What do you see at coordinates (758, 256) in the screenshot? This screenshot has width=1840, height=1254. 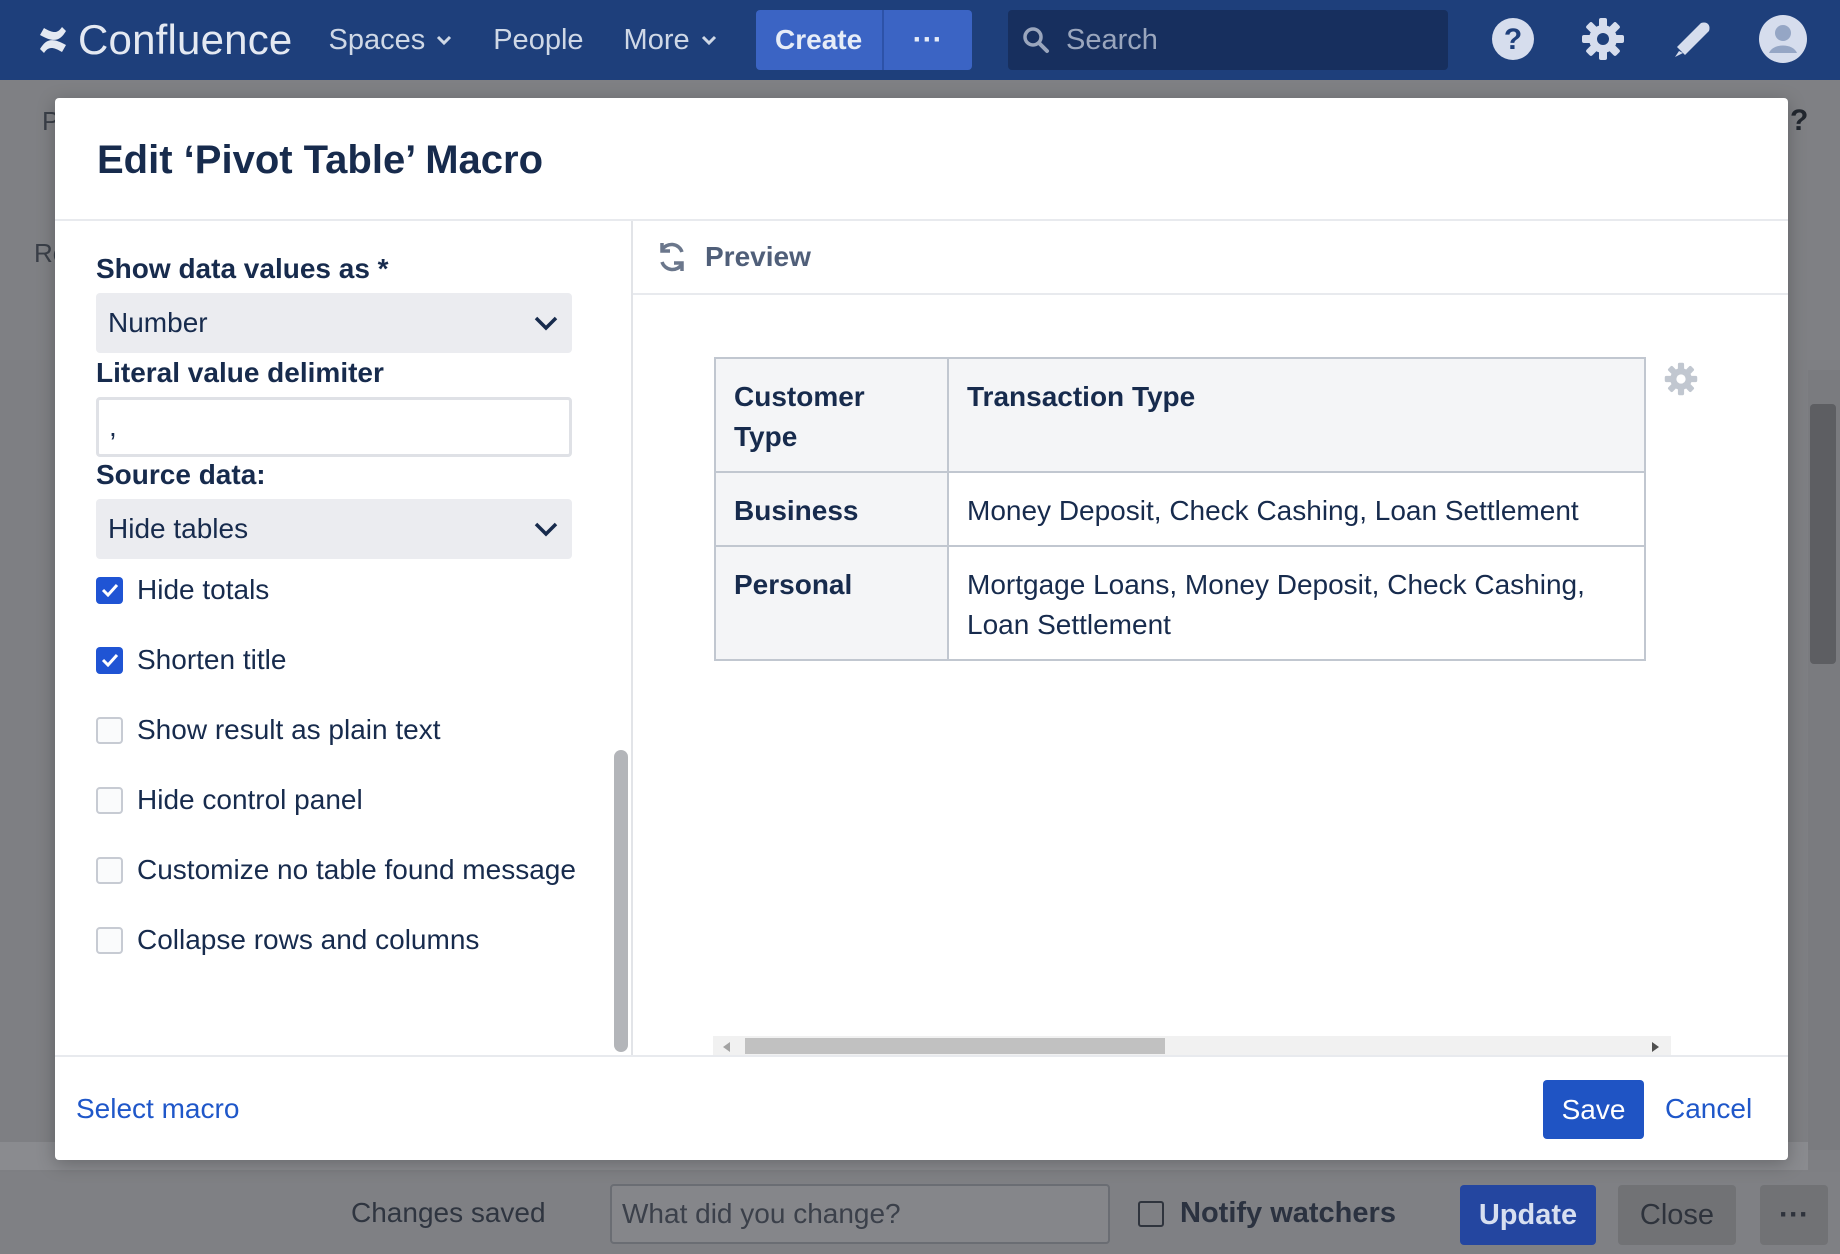 I see `preview-title: Preview` at bounding box center [758, 256].